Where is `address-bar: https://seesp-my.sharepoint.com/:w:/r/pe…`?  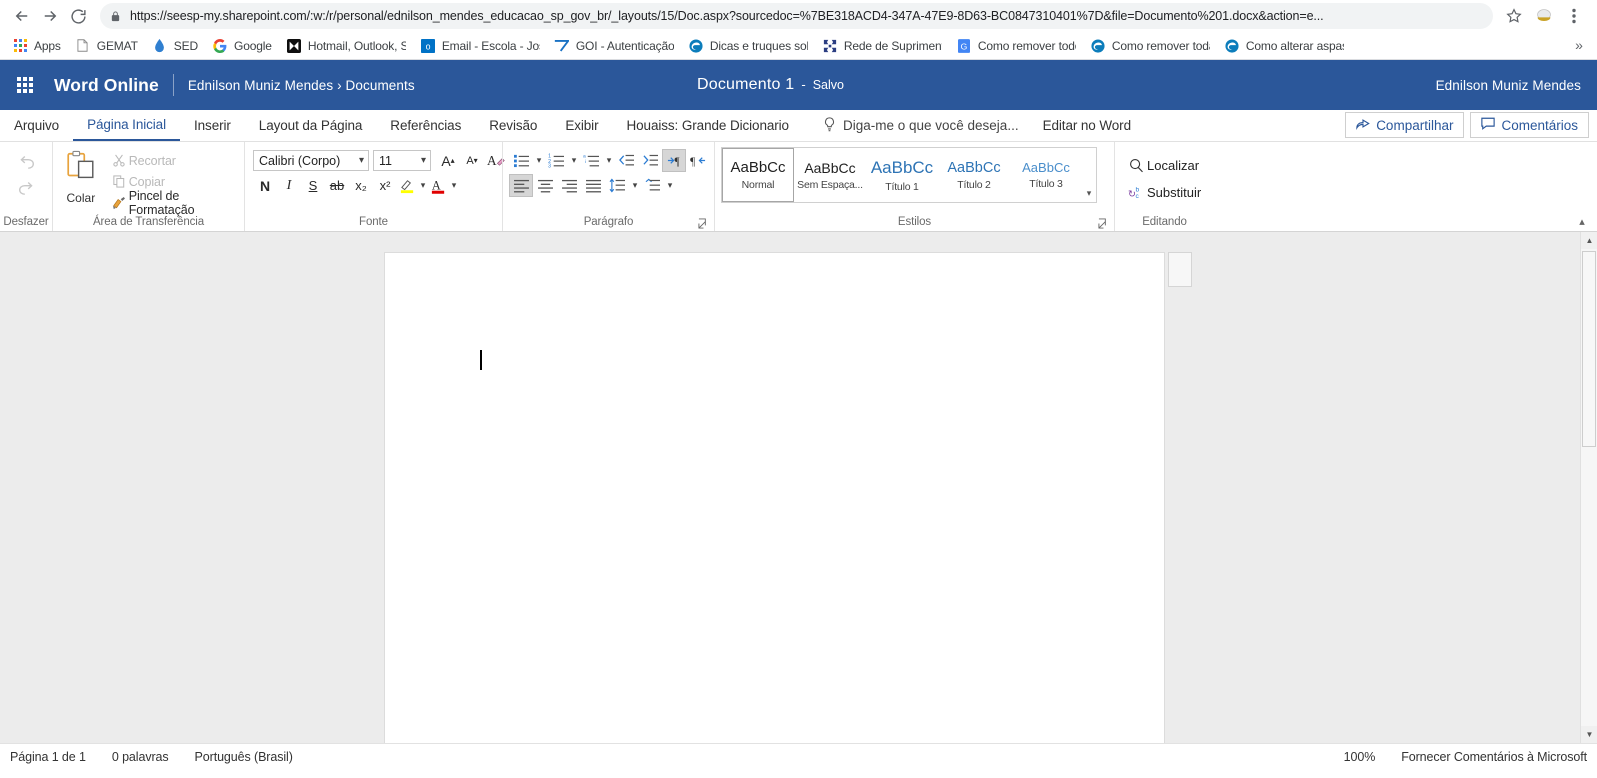 address-bar: https://seesp-my.sharepoint.com/:w:/r/pe… is located at coordinates (796, 16).